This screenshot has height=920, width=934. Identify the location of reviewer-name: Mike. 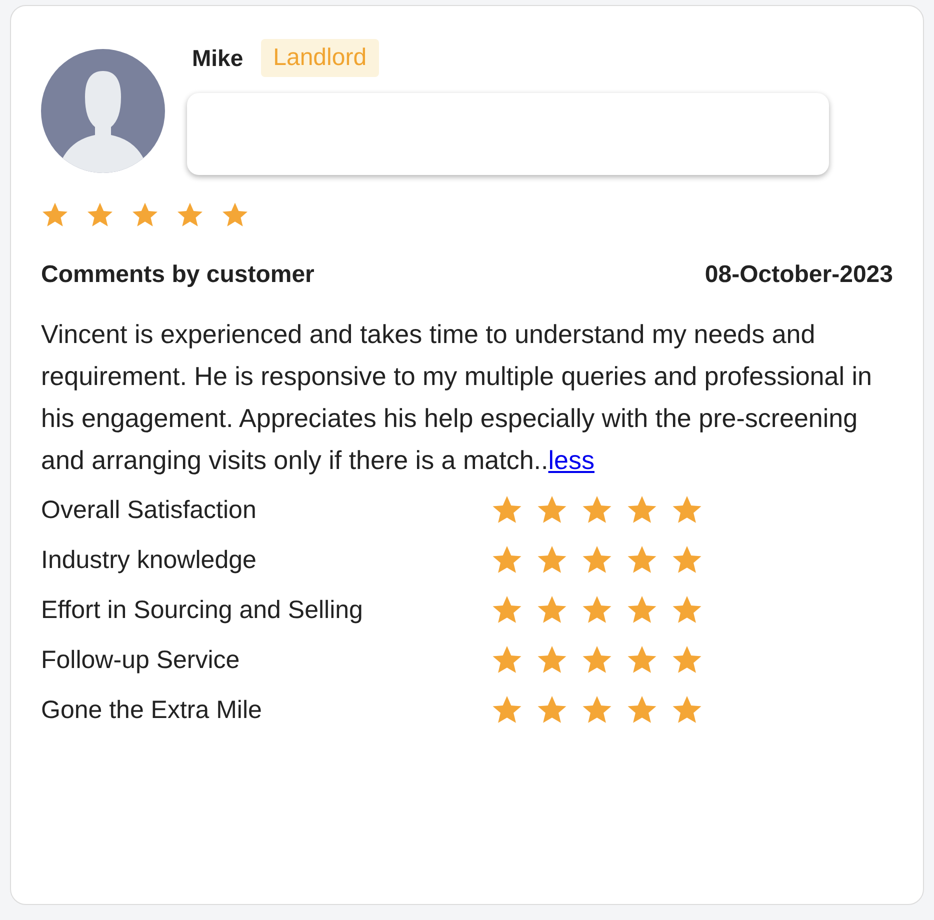
(218, 58).